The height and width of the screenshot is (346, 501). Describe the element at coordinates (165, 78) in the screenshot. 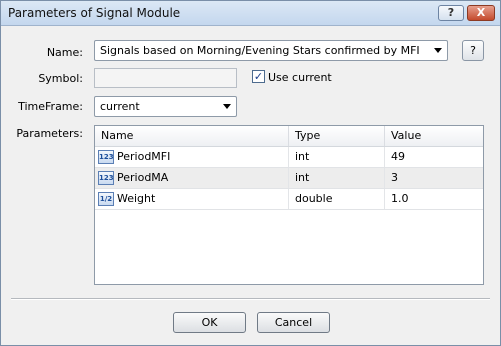

I see `symbol-input` at that location.